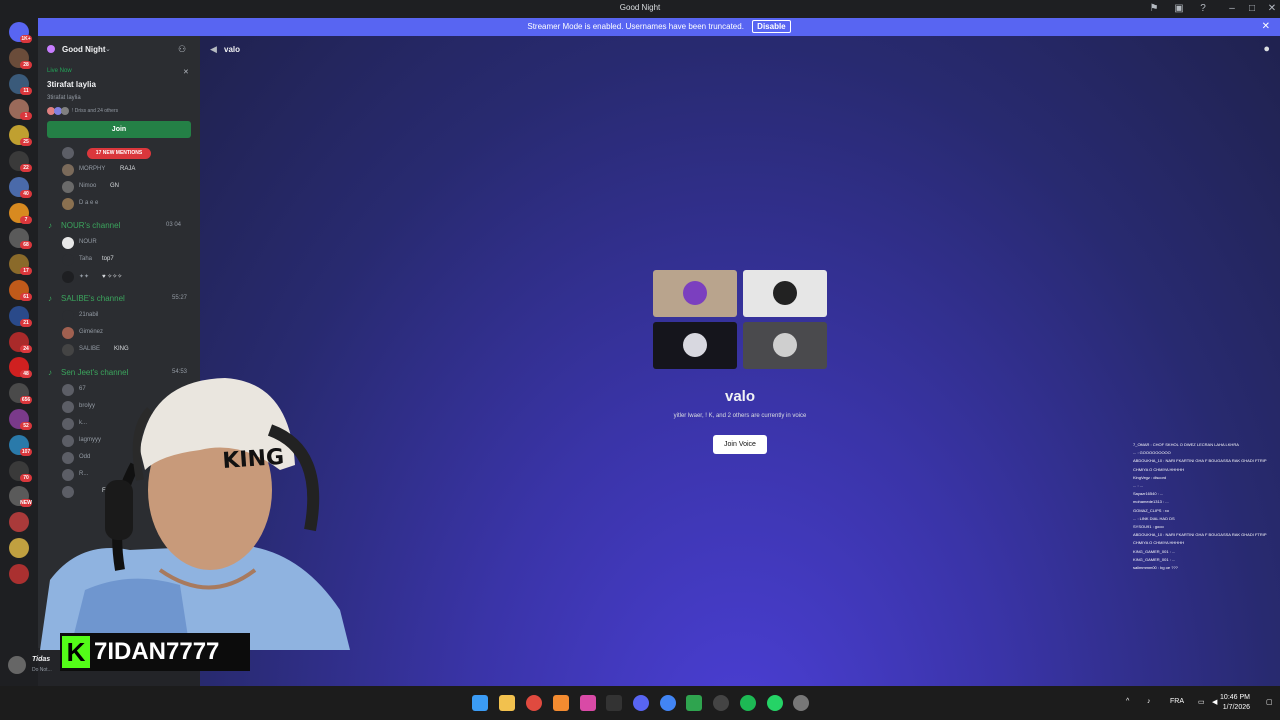 The height and width of the screenshot is (720, 1280). I want to click on member-name: SALIBE, so click(90, 349).